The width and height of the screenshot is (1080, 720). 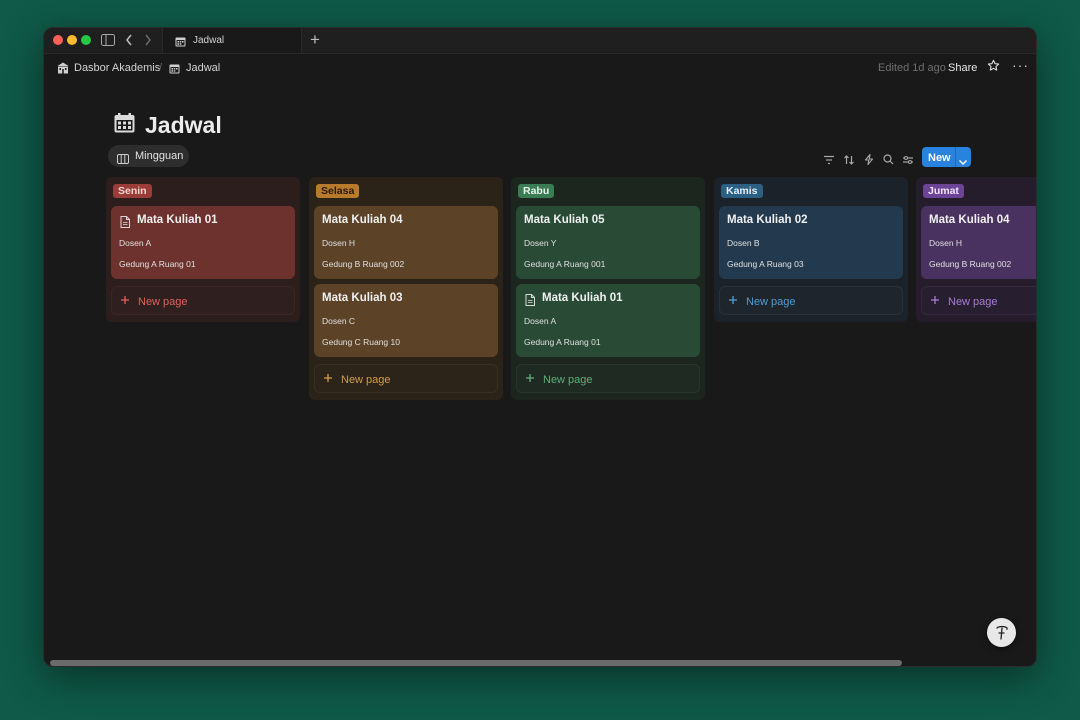 I want to click on help-button, so click(x=1001, y=632).